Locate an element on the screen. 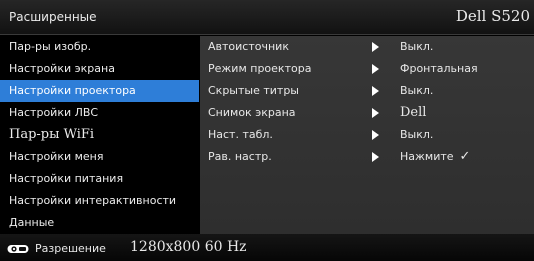 The width and height of the screenshot is (534, 261). setting-label: Рав. настр. is located at coordinates (240, 156).